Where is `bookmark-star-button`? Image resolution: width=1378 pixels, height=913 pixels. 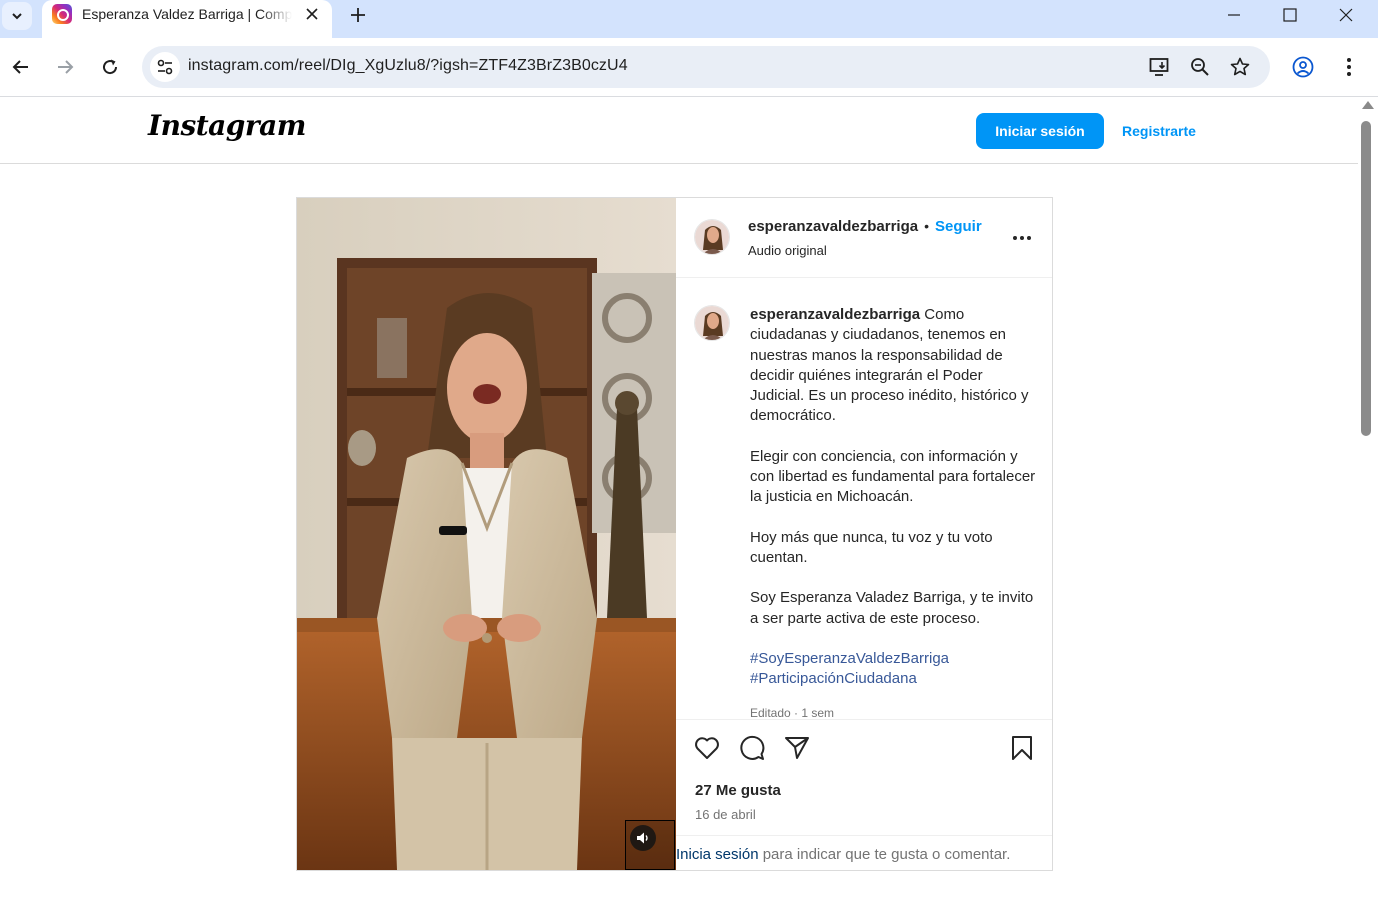
bookmark-star-button is located at coordinates (1240, 67).